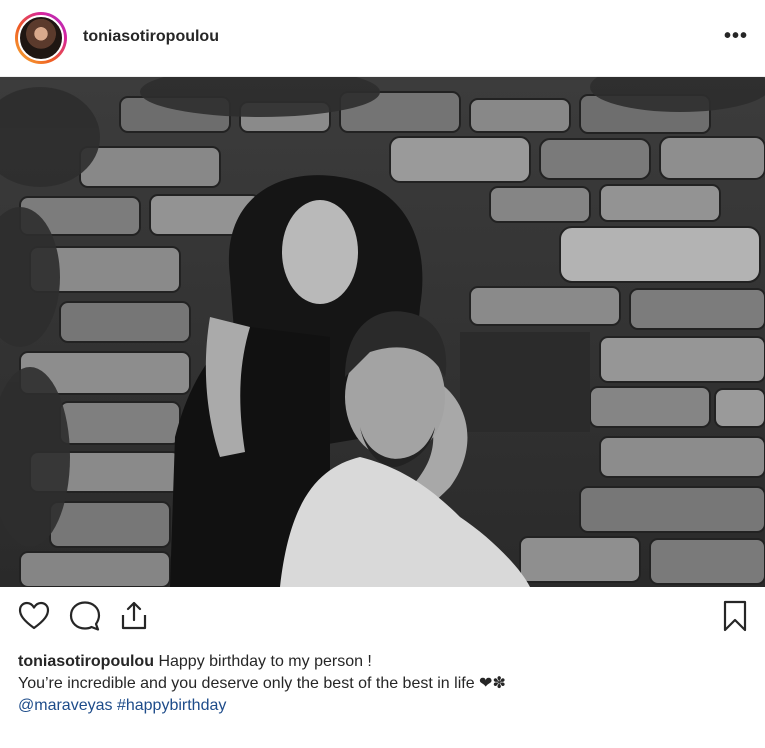 The image size is (765, 748). I want to click on caption-author: toniasotiropoulou, so click(86, 661).